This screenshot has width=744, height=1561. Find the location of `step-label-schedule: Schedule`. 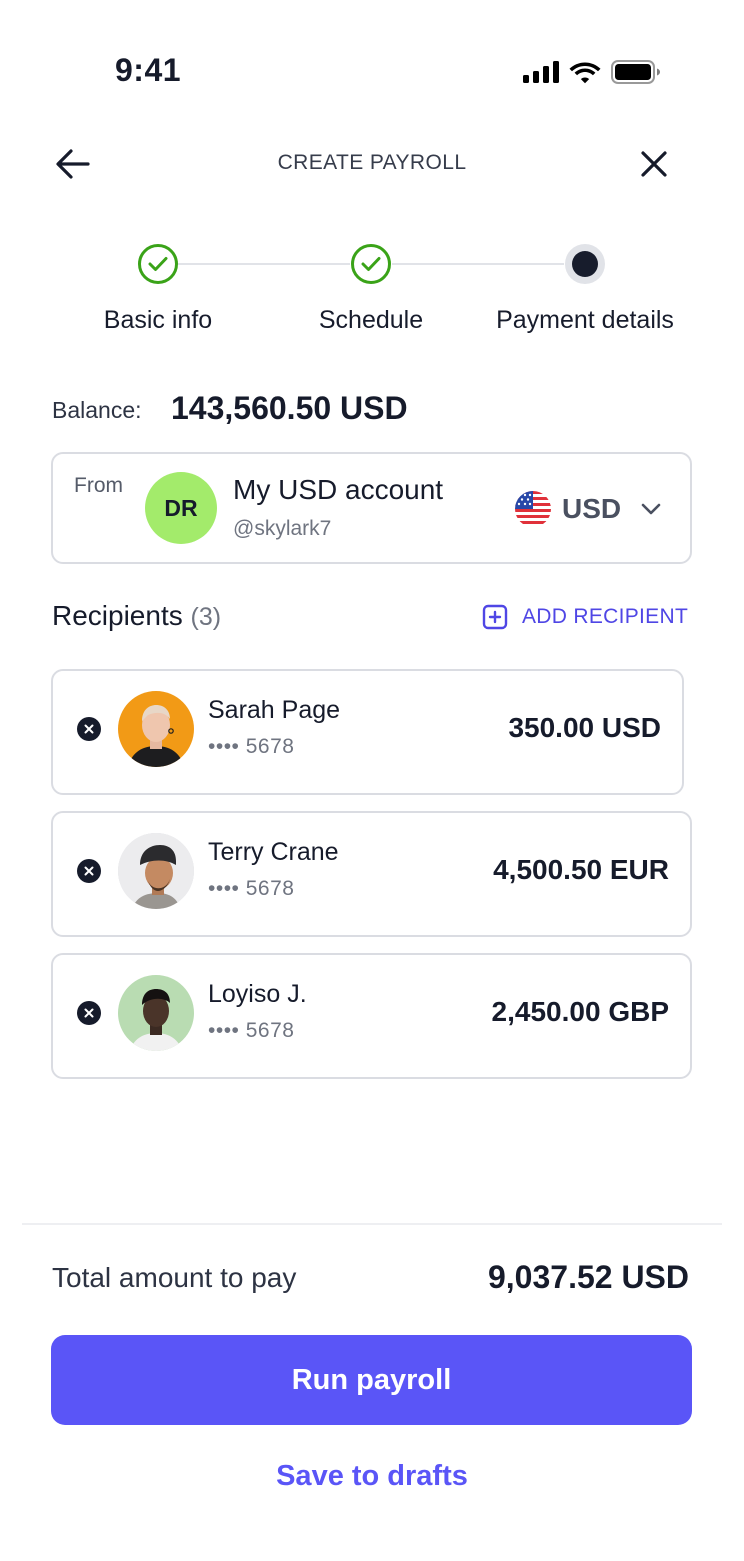

step-label-schedule: Schedule is located at coordinates (371, 320).